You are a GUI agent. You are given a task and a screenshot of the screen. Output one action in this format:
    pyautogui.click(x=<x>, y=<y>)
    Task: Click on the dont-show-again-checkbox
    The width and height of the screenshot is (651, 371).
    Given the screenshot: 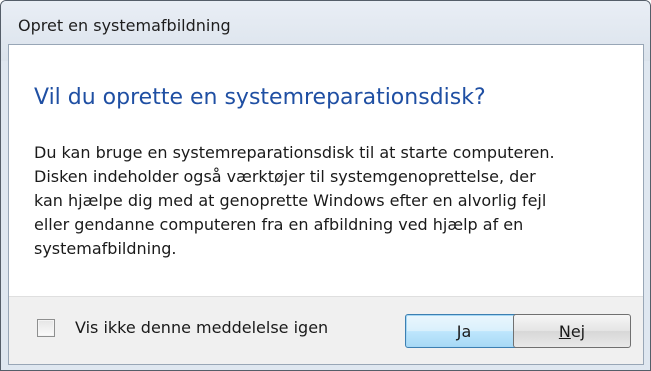 What is the action you would take?
    pyautogui.click(x=46, y=327)
    